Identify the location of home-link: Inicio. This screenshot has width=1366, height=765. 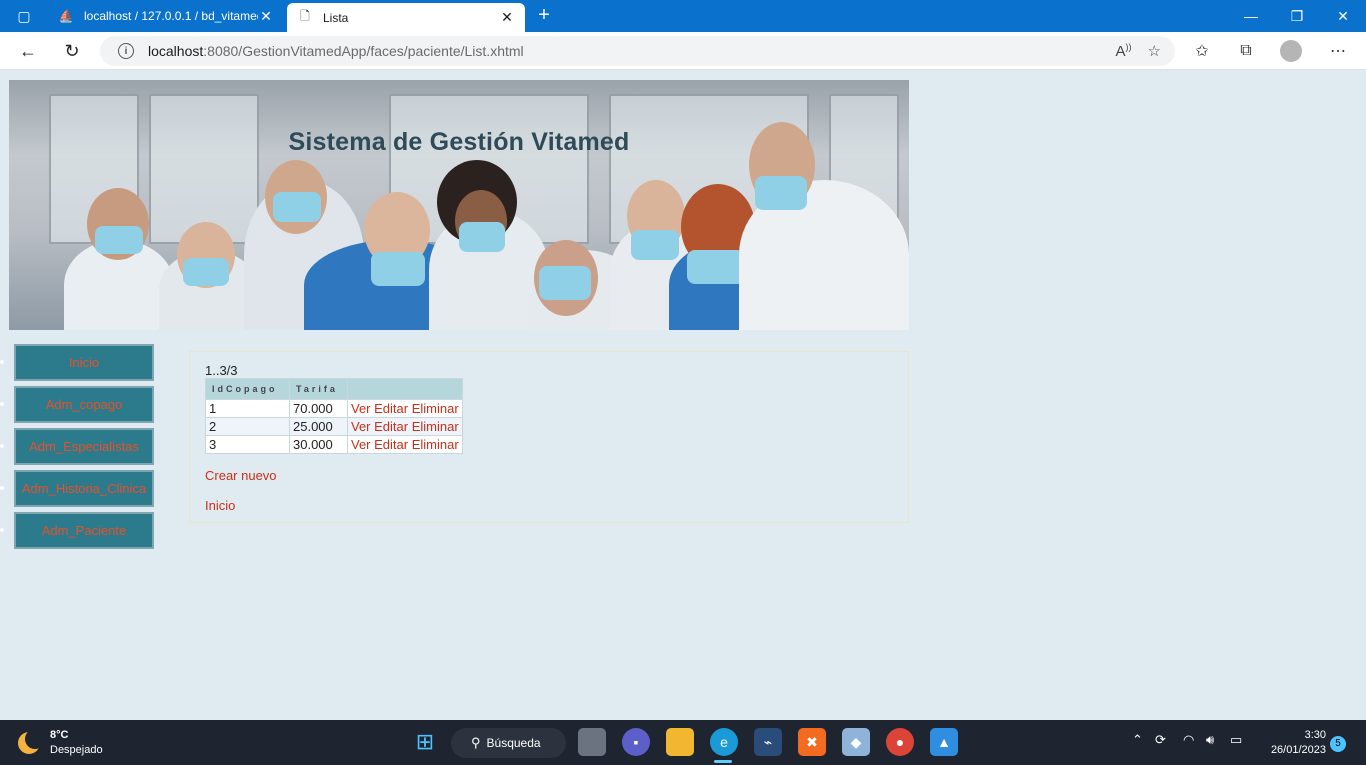
(220, 505).